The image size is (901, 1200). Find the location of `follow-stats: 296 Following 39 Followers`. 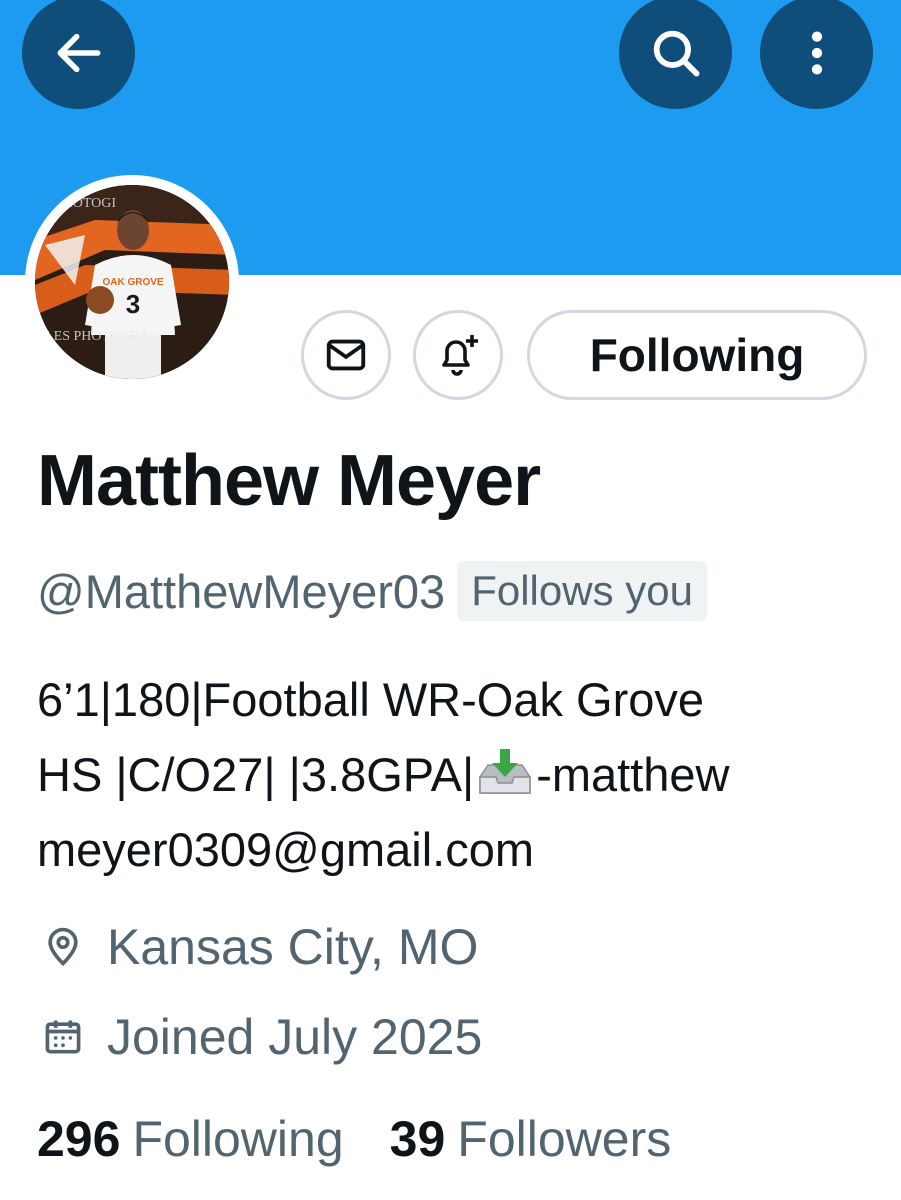

follow-stats: 296 Following 39 Followers is located at coordinates (354, 1139).